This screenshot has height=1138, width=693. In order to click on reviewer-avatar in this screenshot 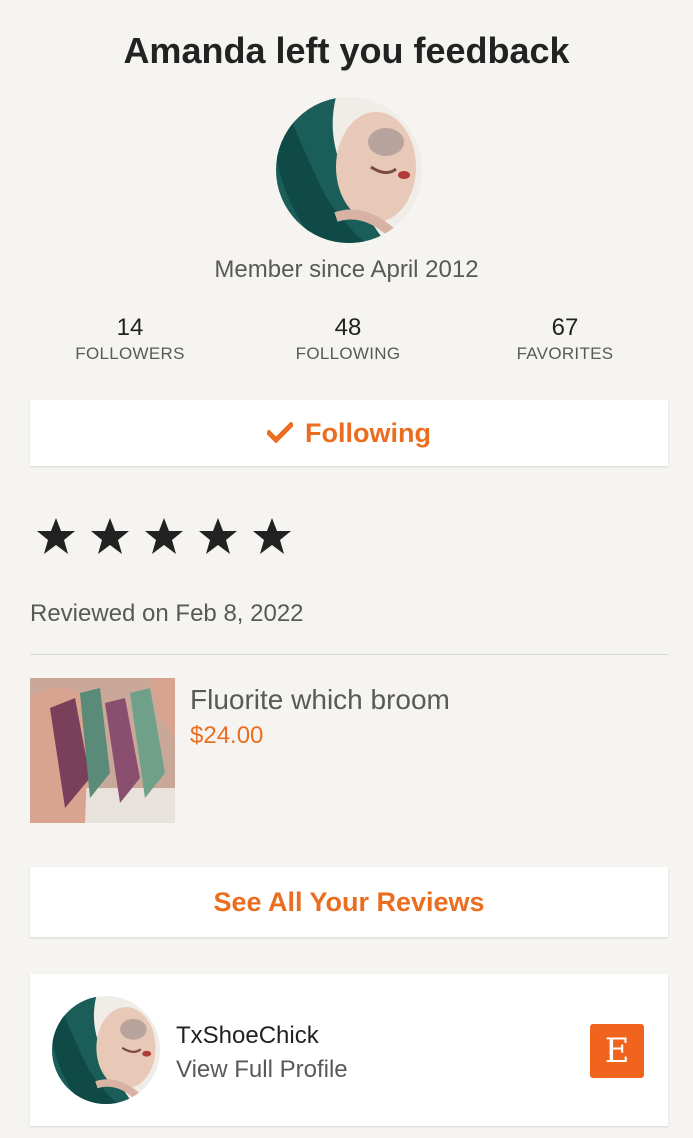, I will do `click(349, 170)`.